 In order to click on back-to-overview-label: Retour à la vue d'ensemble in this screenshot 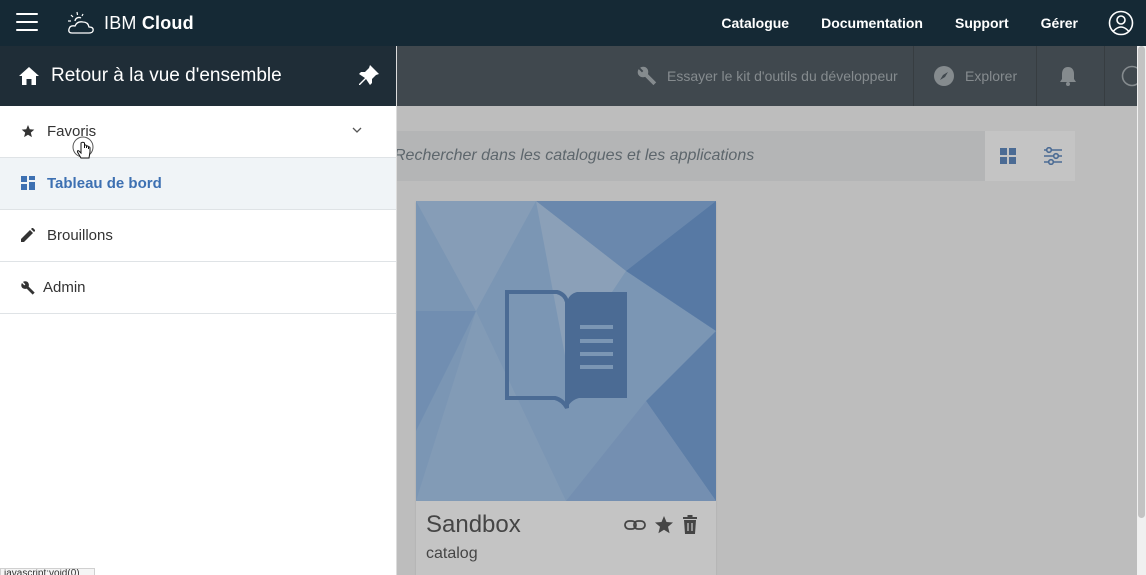, I will do `click(166, 75)`.